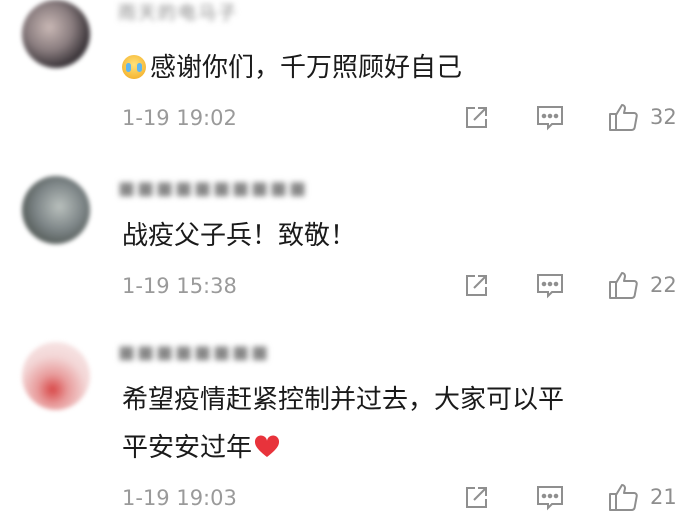 This screenshot has width=700, height=523. I want to click on timestamp: 1-19 19:03, so click(179, 498).